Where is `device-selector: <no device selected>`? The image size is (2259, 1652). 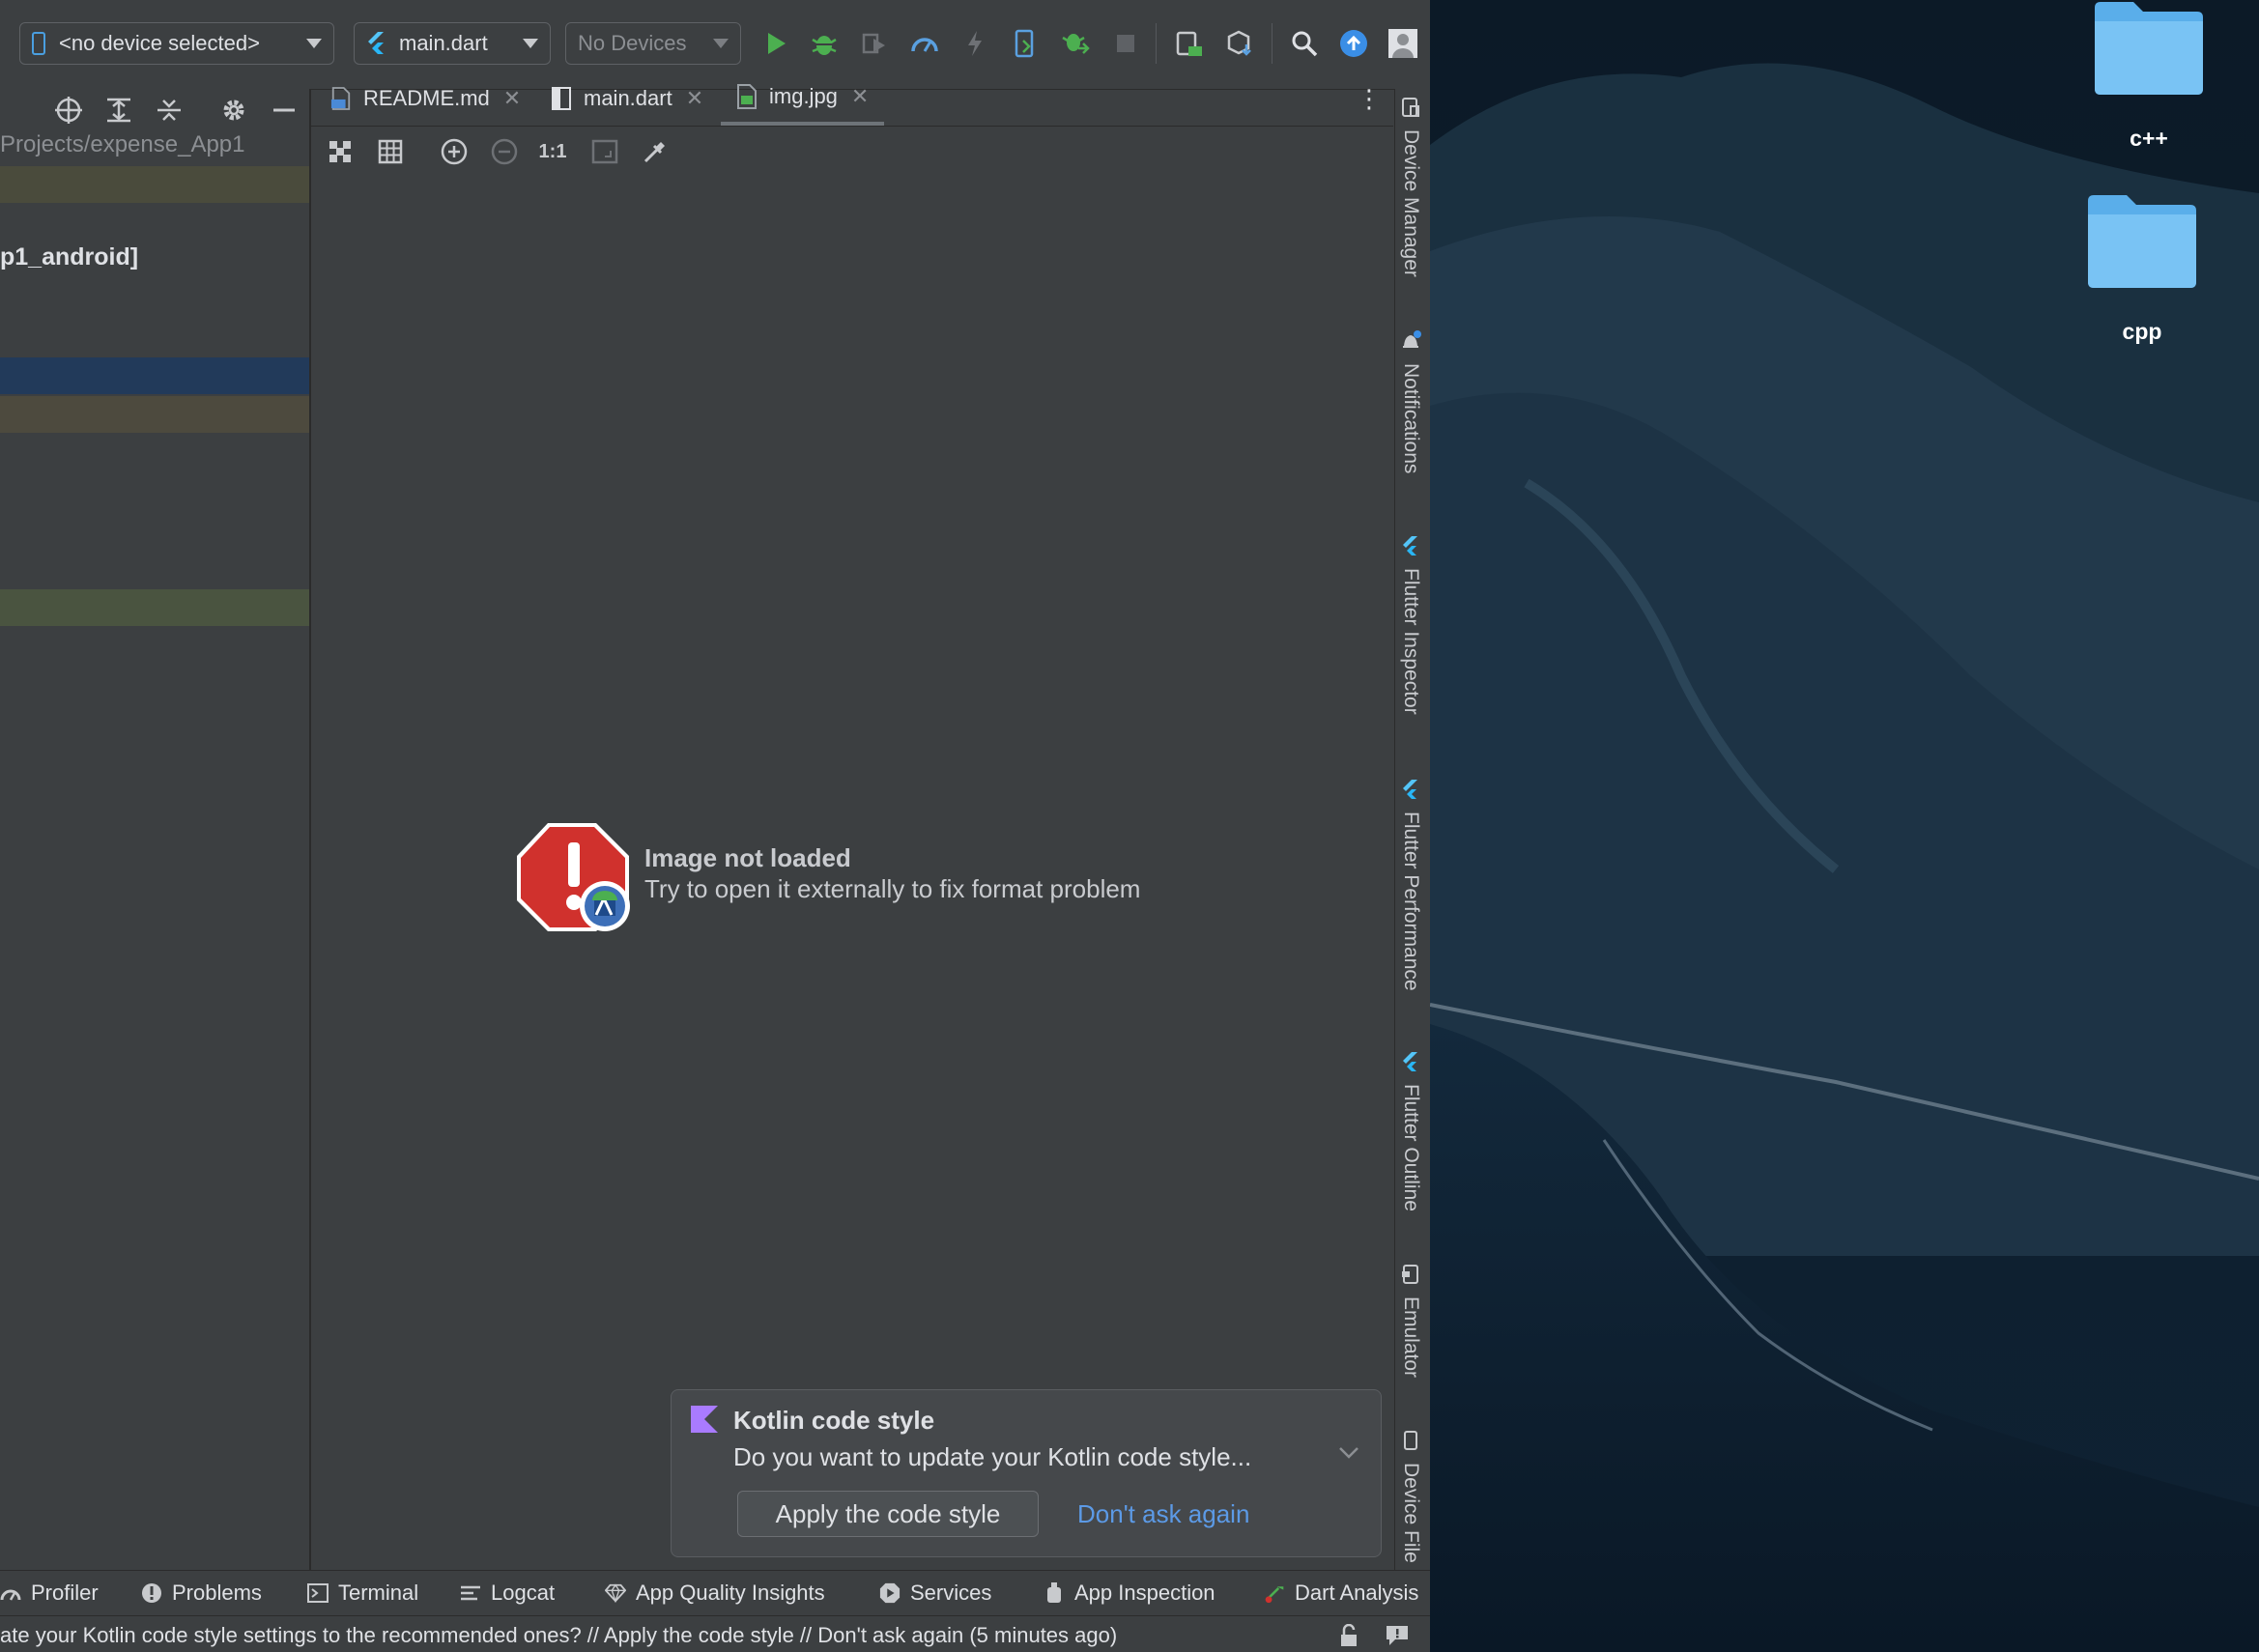
device-selector: <no device selected> is located at coordinates (177, 43).